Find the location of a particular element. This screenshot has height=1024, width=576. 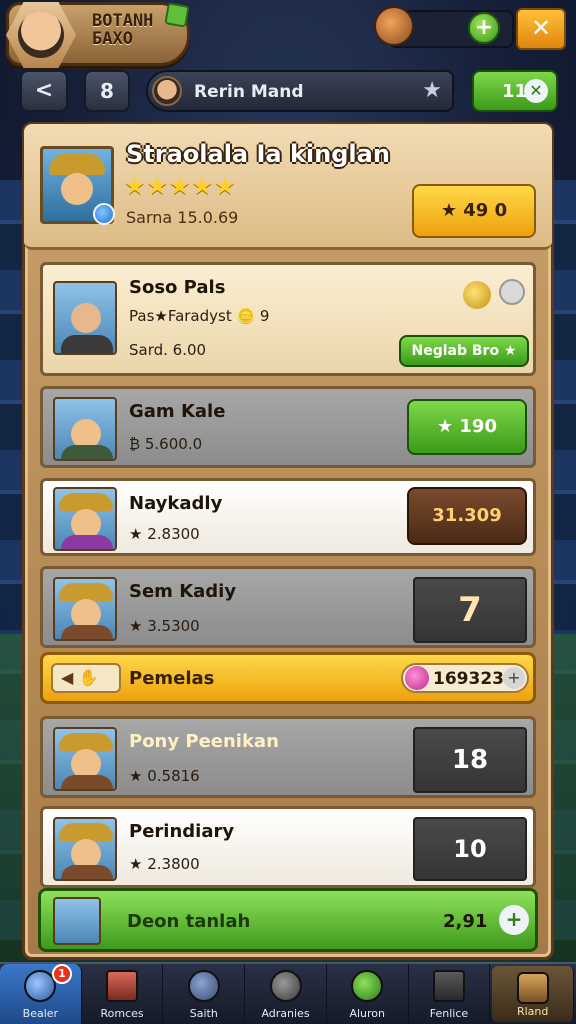

row-detail: ₿ 5.600.0 is located at coordinates (166, 444).